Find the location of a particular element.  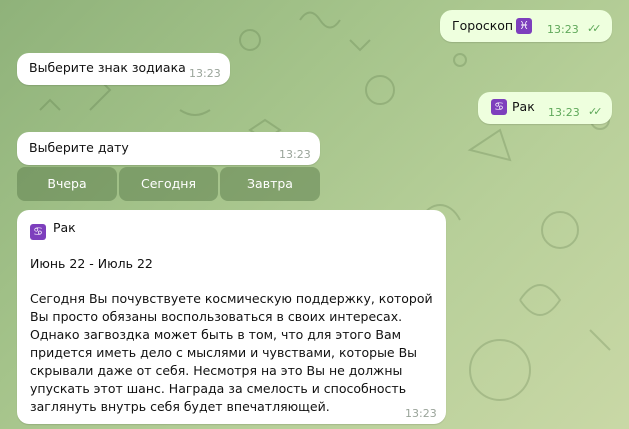

message-text: Гороскоп is located at coordinates (483, 25).